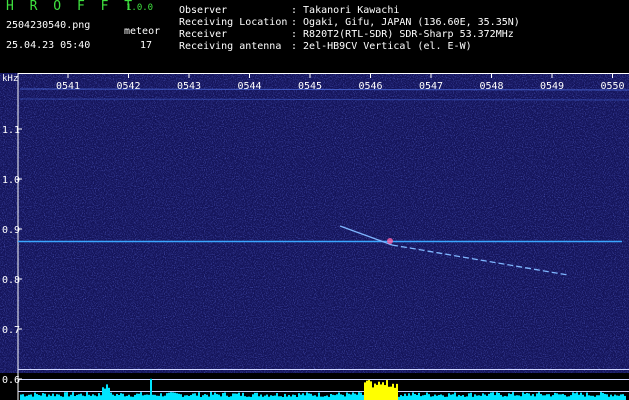 The image size is (629, 400). I want to click on antenna-value: : 2el-HB9CV Vertical (el. E-W), so click(381, 46).